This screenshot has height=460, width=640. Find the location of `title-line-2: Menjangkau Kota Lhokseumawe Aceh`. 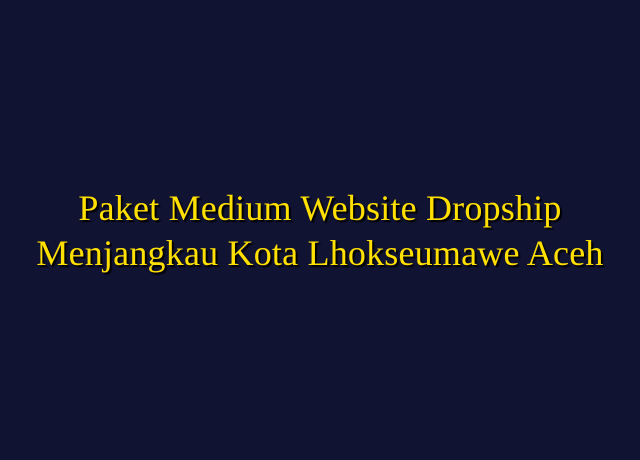

title-line-2: Menjangkau Kota Lhokseumawe Aceh is located at coordinates (320, 253).